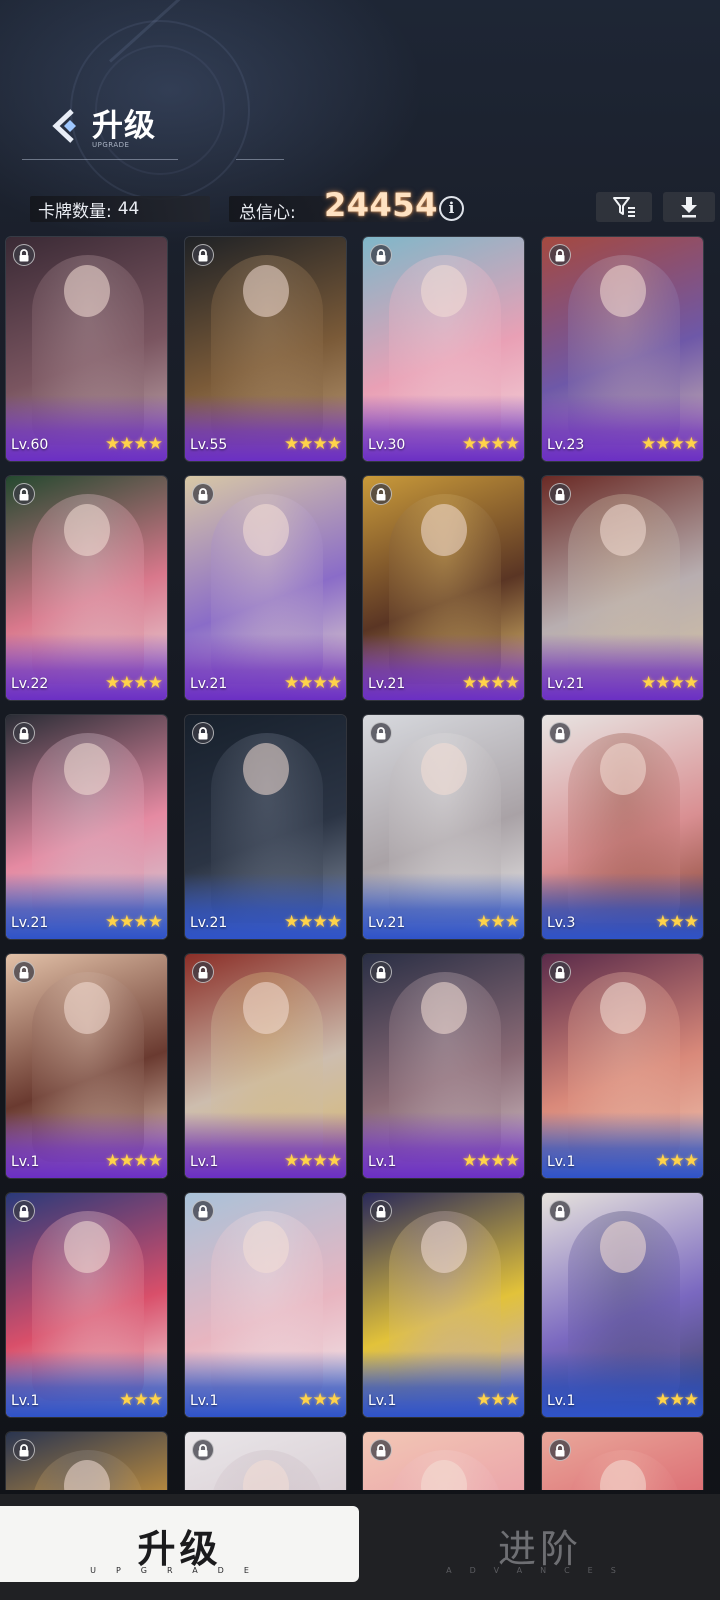 The width and height of the screenshot is (720, 1600). I want to click on tab-advance-sublabel: ADVANCES, so click(540, 1570).